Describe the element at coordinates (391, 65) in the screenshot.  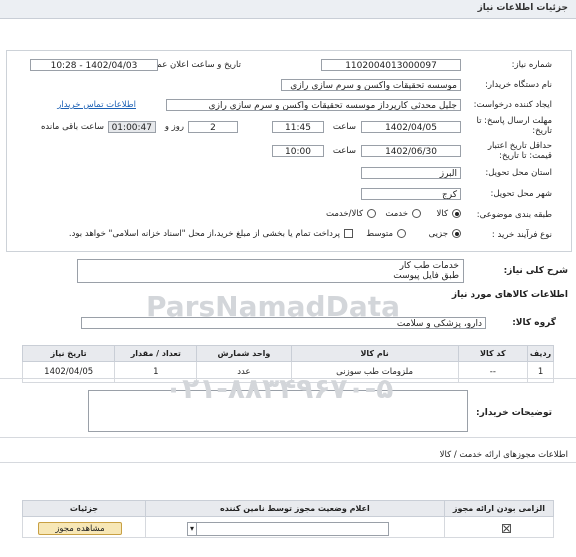
I see `need-number-field: 1102004013000097` at that location.